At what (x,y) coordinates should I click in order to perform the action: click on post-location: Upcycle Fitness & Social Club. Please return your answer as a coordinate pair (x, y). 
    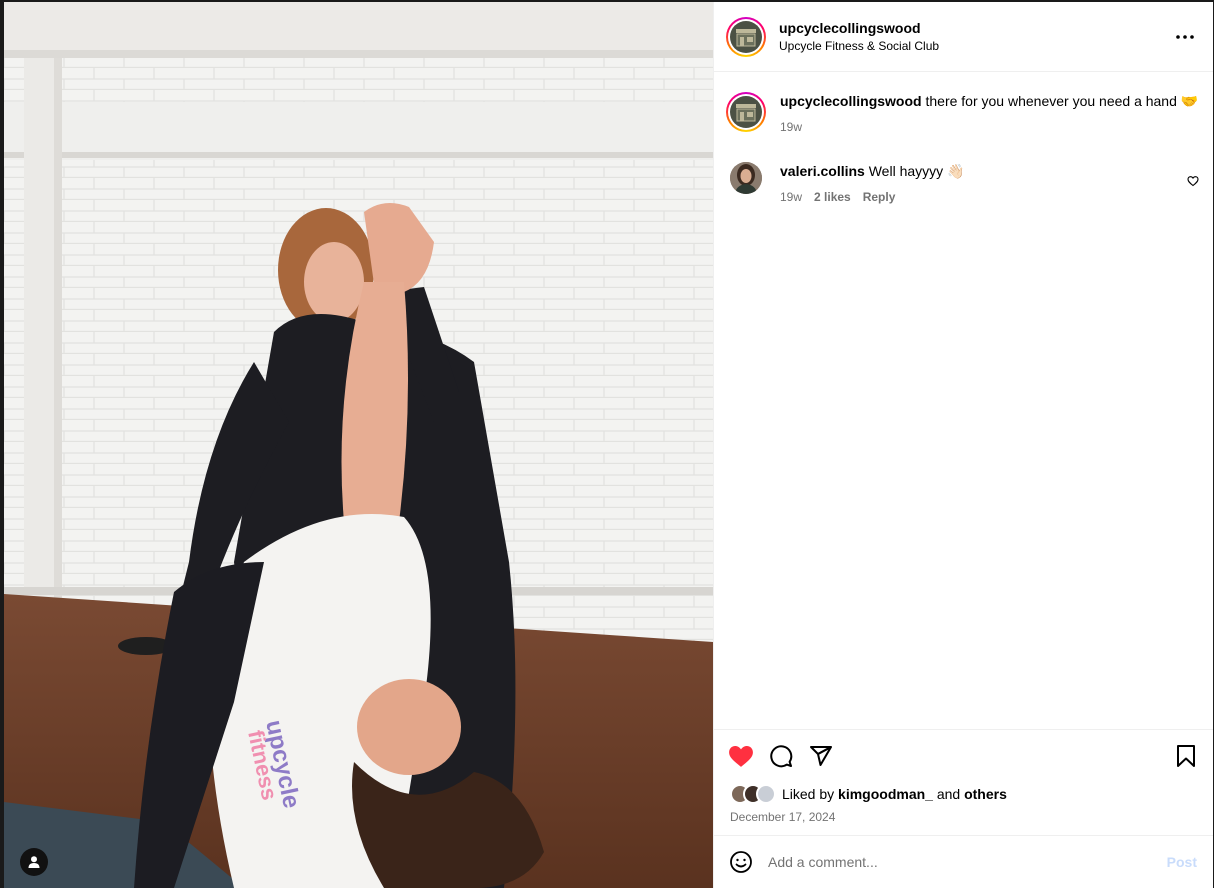
    Looking at the image, I should click on (976, 46).